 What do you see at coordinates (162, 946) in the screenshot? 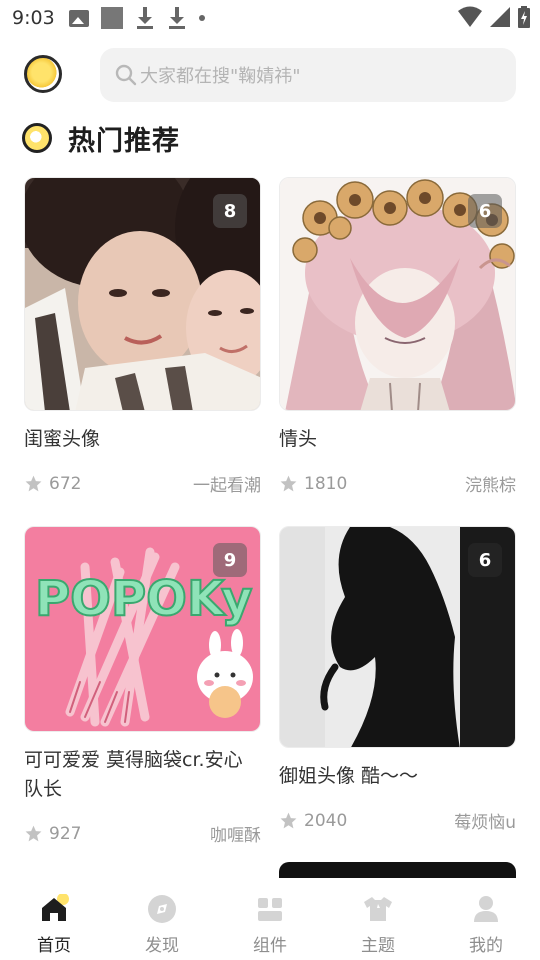
I see `nav-label: 发现` at bounding box center [162, 946].